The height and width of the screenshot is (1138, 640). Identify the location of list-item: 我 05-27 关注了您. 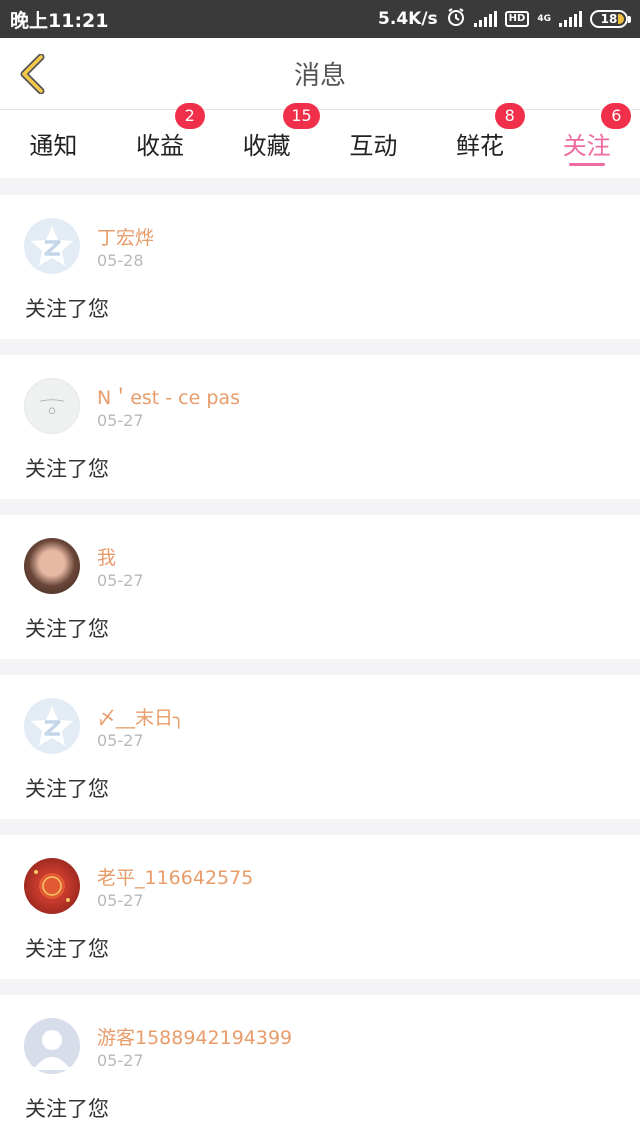
(320, 587).